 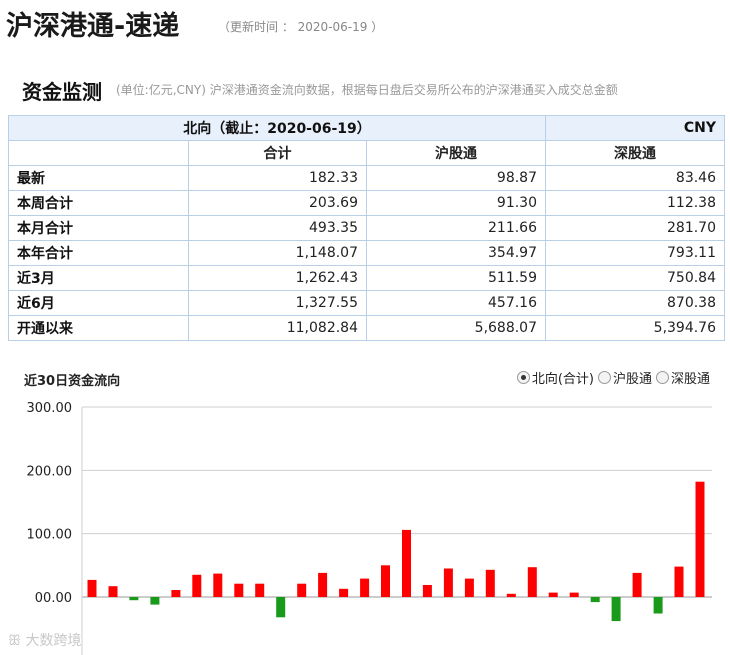 What do you see at coordinates (93, 26) in the screenshot?
I see `page-title: 沪深港通-速递` at bounding box center [93, 26].